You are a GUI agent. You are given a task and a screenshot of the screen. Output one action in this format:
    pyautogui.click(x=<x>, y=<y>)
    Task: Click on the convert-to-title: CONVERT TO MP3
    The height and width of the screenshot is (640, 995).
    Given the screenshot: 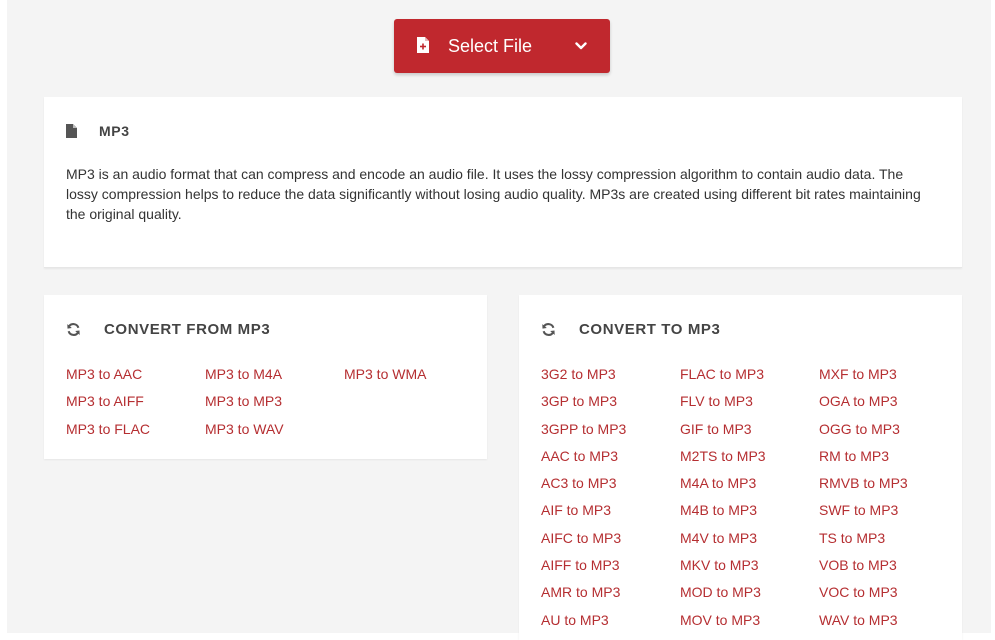 What is the action you would take?
    pyautogui.click(x=650, y=329)
    